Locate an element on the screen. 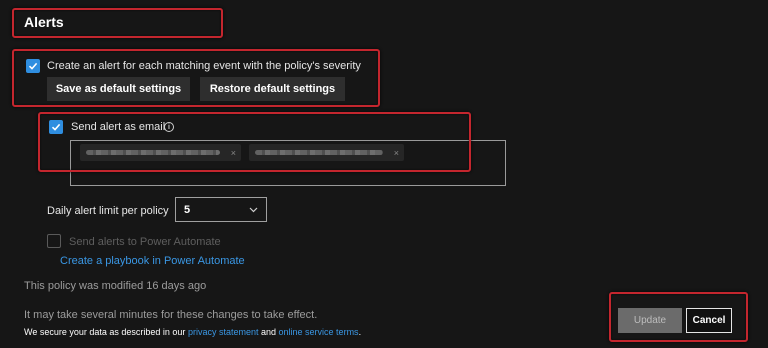  send-email-checkbox is located at coordinates (56, 127).